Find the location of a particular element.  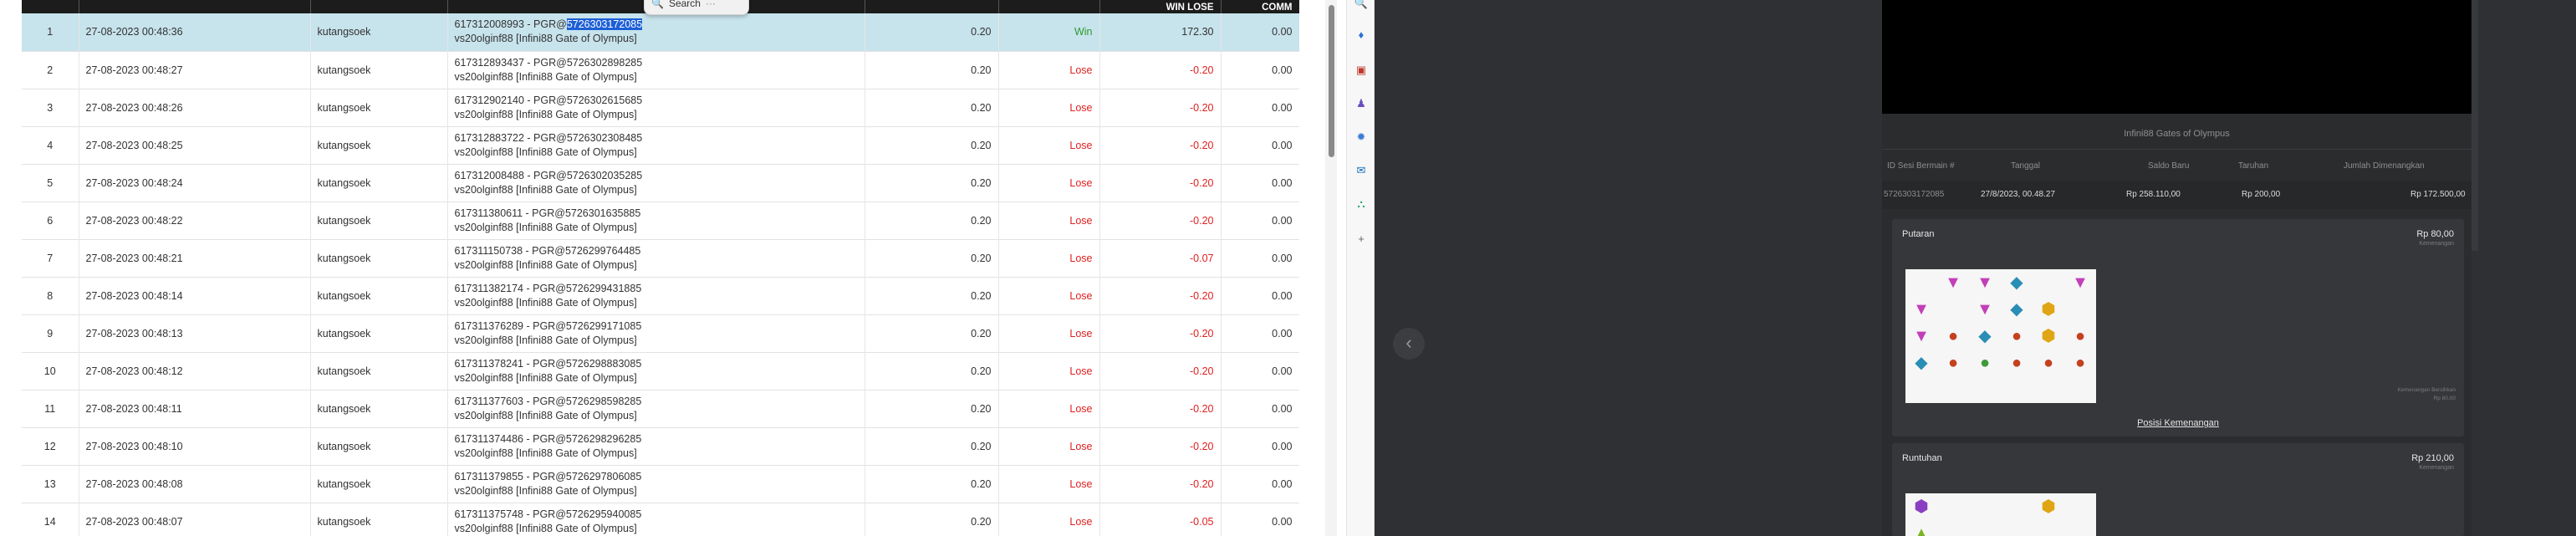

row-ref-id: 5726299431885 is located at coordinates (603, 288).